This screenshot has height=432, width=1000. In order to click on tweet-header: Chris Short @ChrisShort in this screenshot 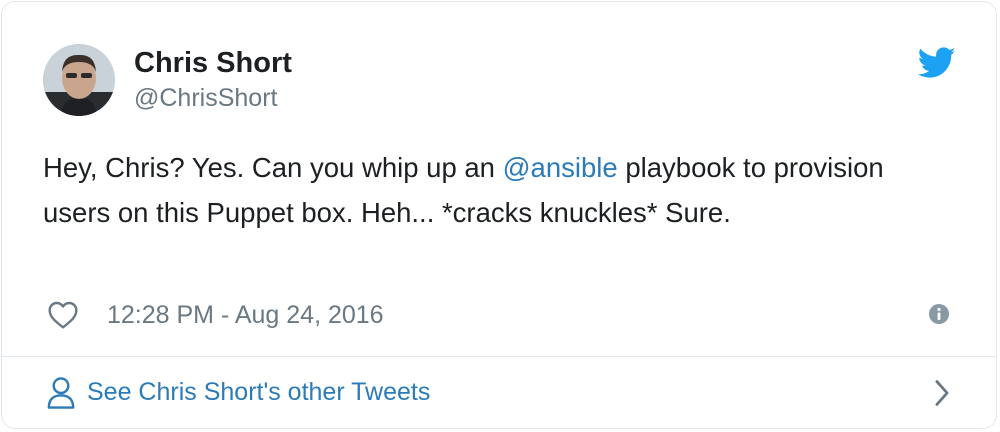, I will do `click(167, 80)`.